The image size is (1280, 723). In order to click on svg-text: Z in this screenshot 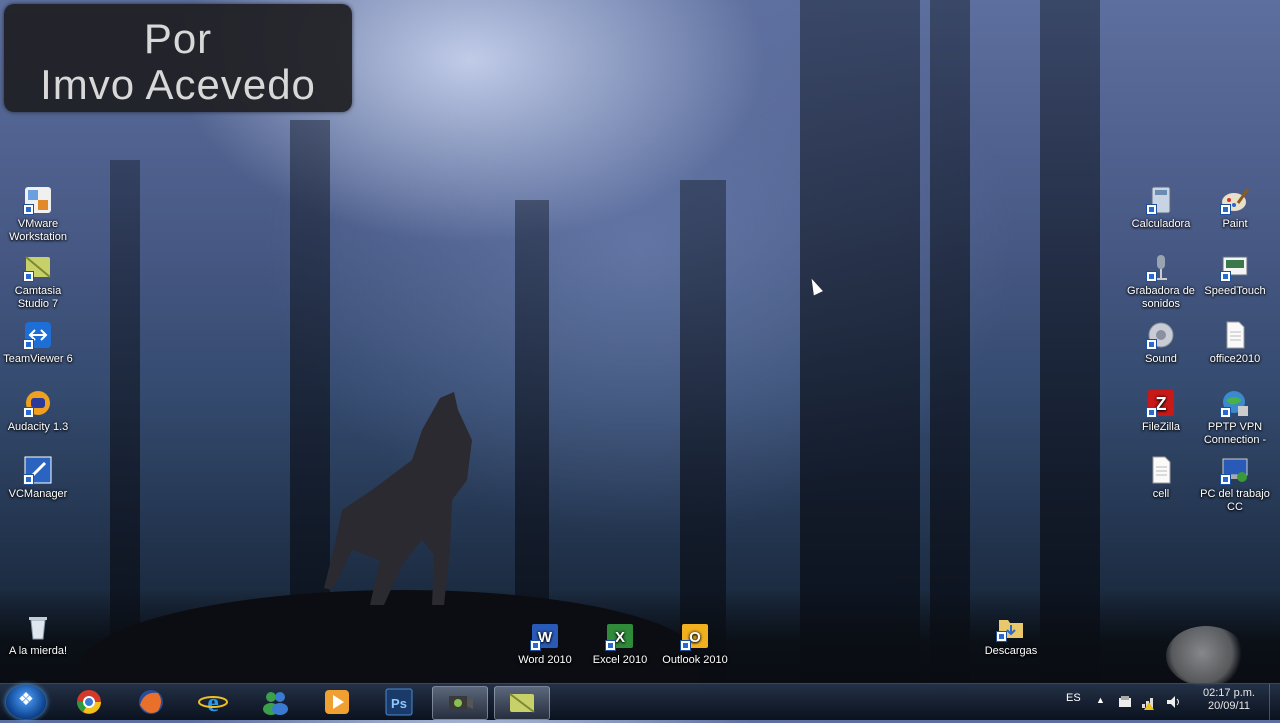, I will do `click(1161, 404)`.